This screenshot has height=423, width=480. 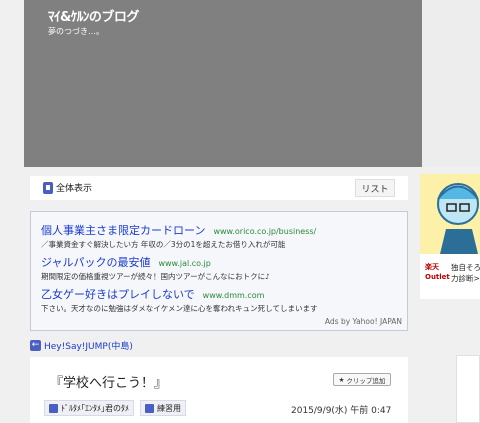 What do you see at coordinates (95, 262) in the screenshot?
I see `ad-title: ジャルパックの最安値` at bounding box center [95, 262].